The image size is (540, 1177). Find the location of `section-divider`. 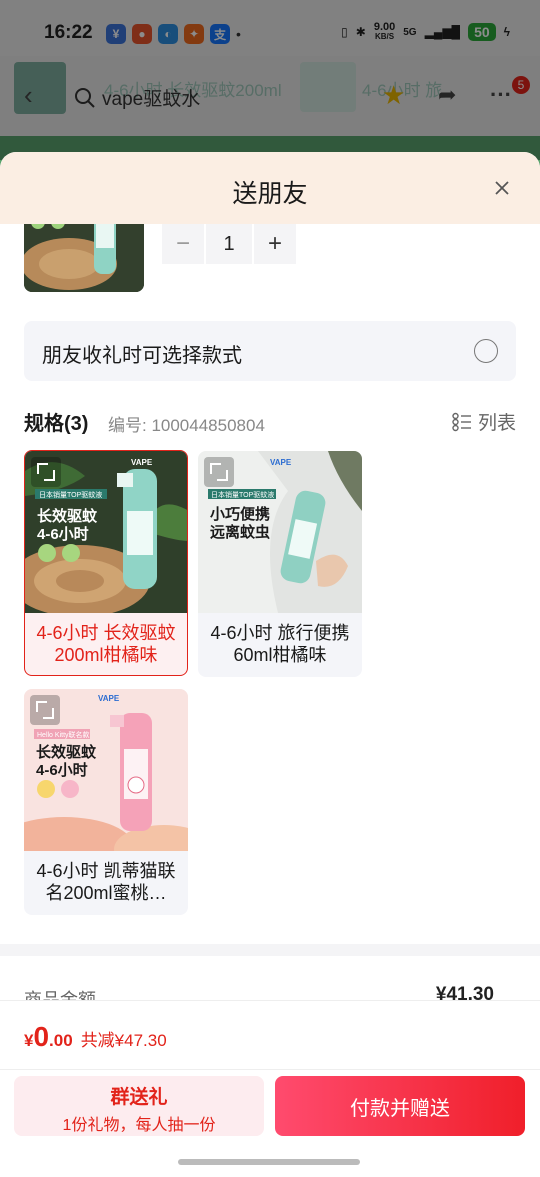

section-divider is located at coordinates (270, 950).